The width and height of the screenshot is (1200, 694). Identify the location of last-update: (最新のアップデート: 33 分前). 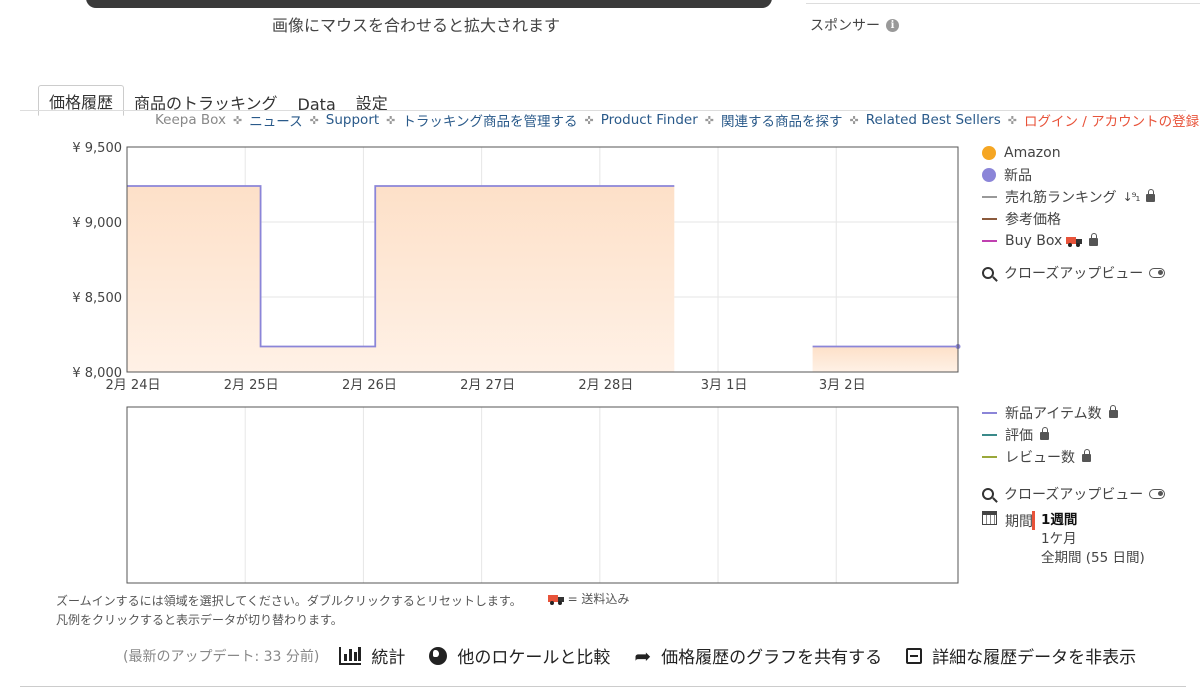
(221, 656).